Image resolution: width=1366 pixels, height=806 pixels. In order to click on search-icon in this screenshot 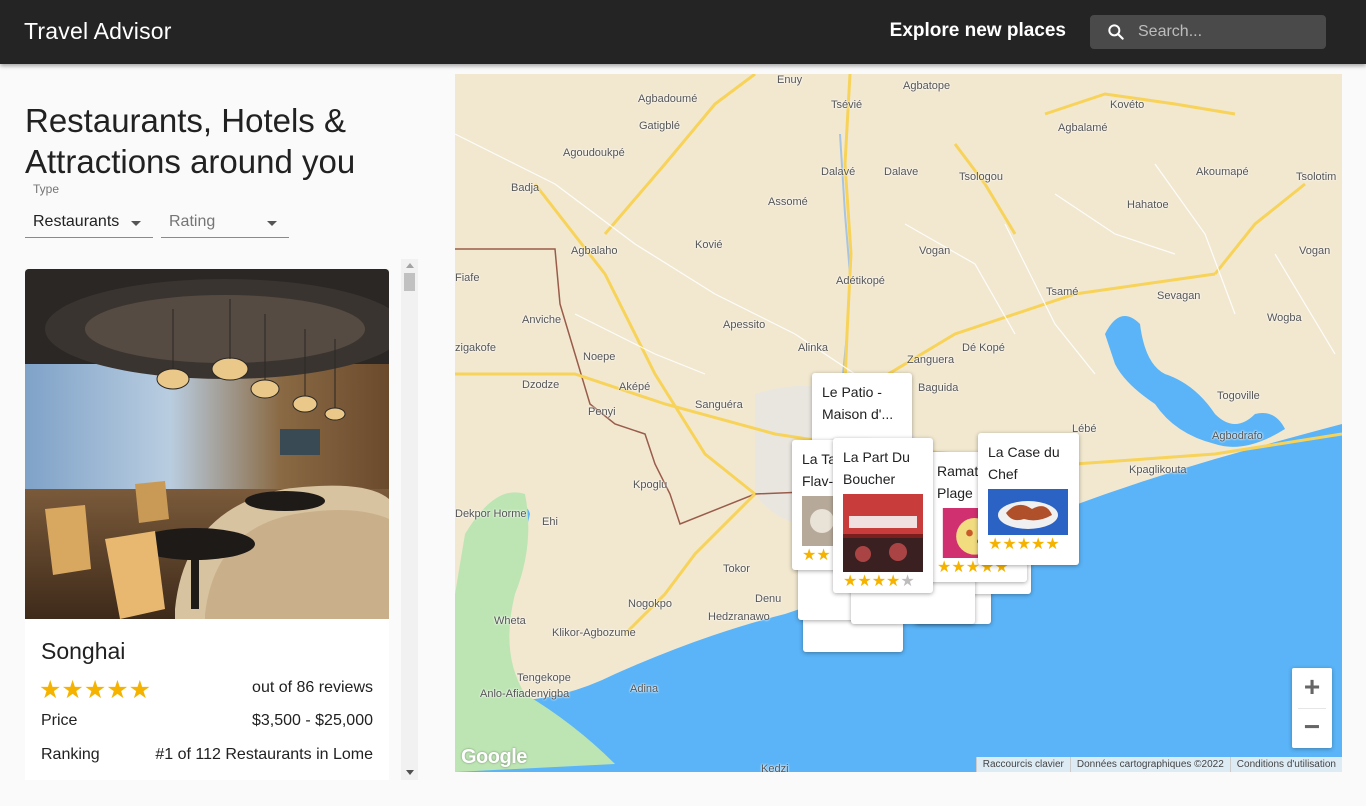, I will do `click(1116, 32)`.